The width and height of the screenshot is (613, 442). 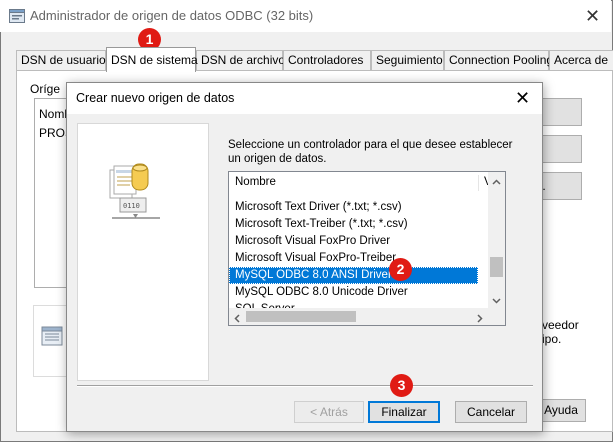 I want to click on origenes-label: Oríge, so click(x=45, y=89).